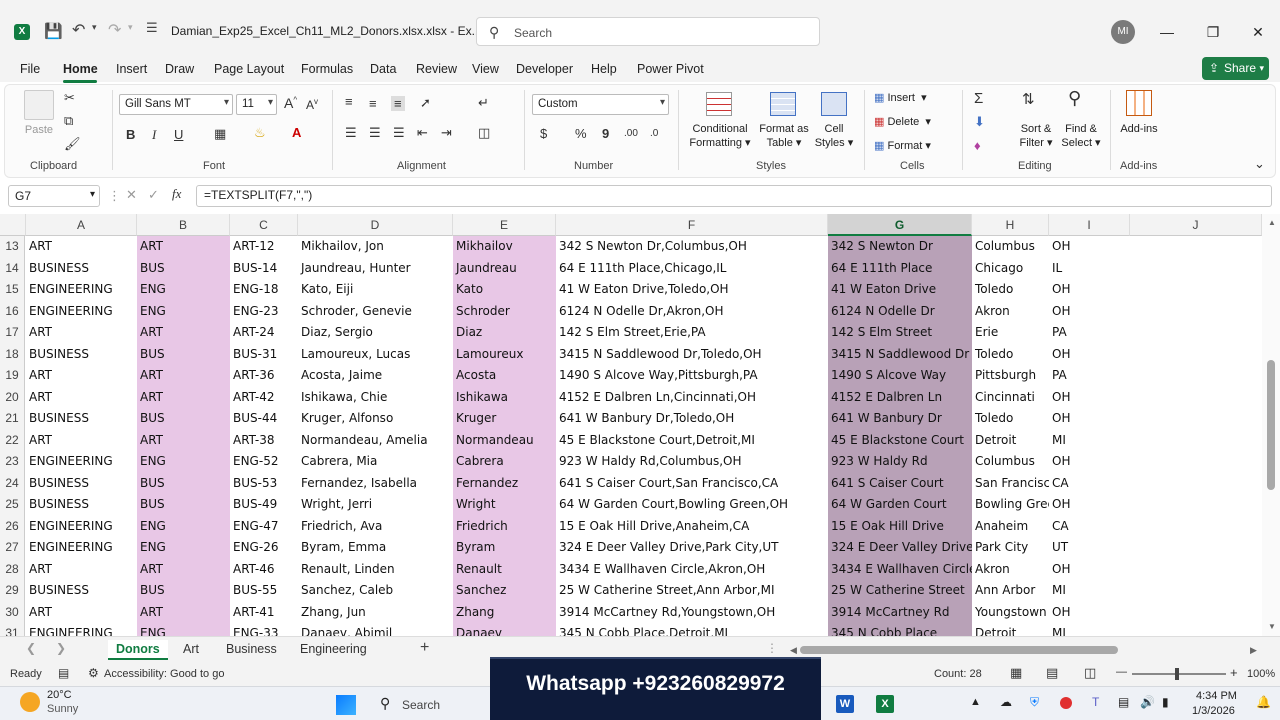 The image size is (1280, 720). I want to click on vertical-scroll-thumb, so click(1271, 425).